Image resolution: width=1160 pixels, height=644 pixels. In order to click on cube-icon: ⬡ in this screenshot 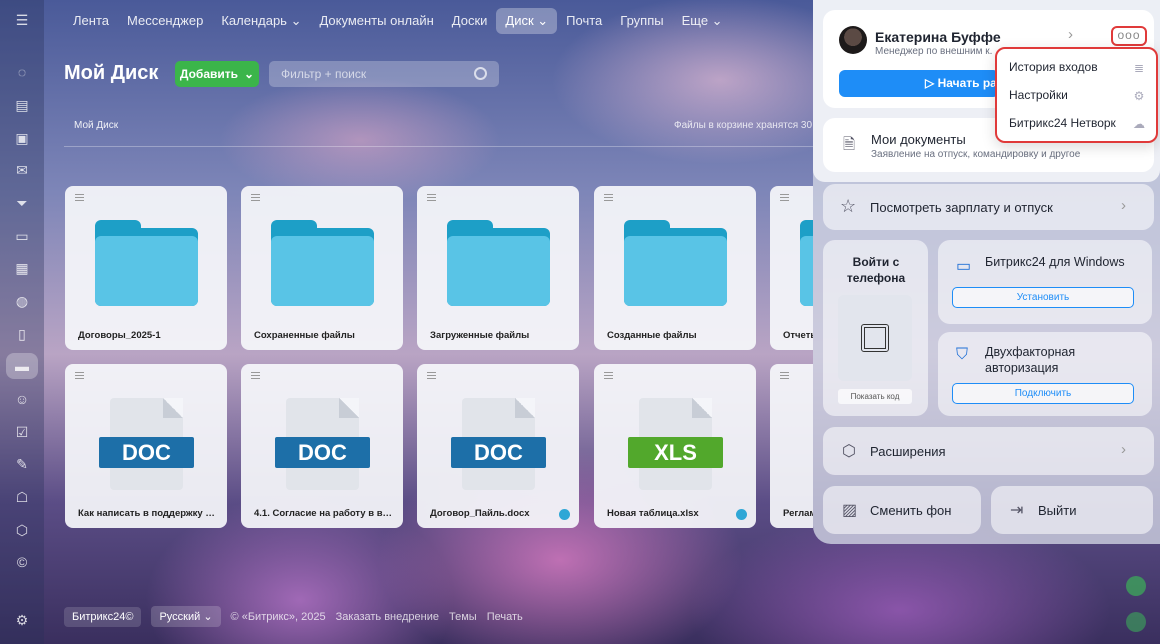, I will do `click(849, 451)`.